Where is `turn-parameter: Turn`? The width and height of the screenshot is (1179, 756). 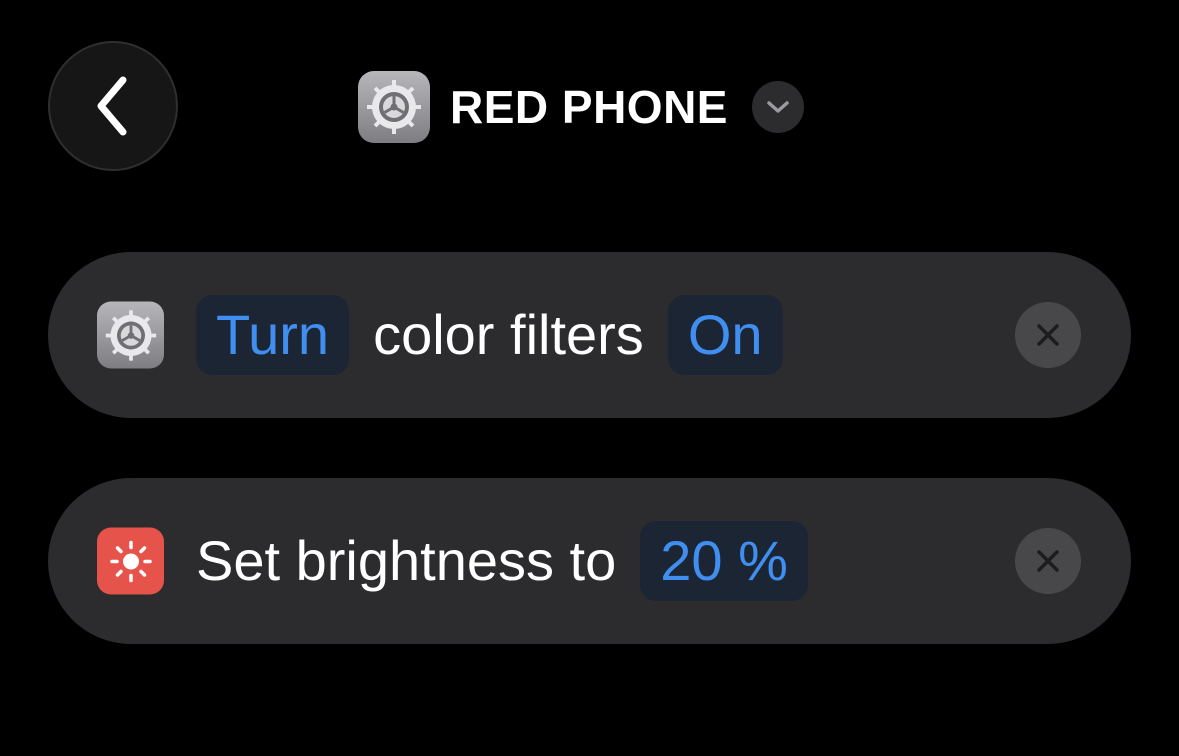
turn-parameter: Turn is located at coordinates (273, 335).